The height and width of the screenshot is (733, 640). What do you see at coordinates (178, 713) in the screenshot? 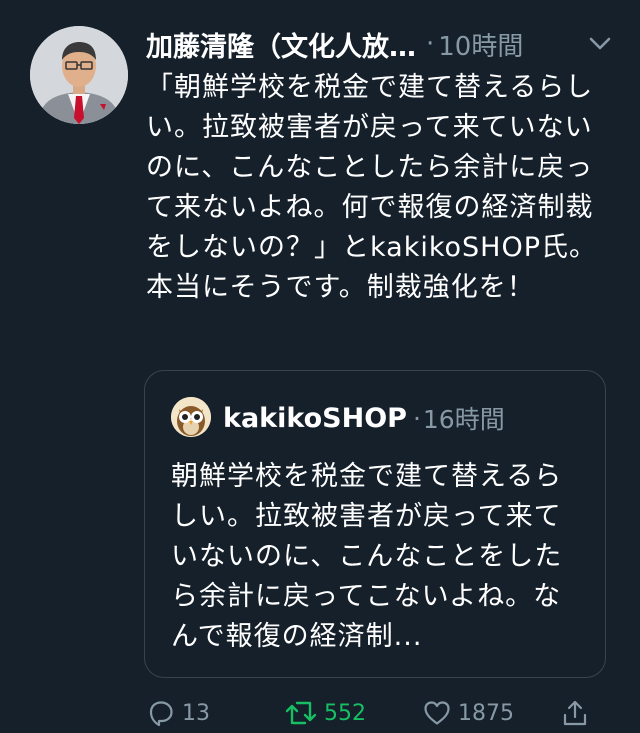
I see `reply-button: 13` at bounding box center [178, 713].